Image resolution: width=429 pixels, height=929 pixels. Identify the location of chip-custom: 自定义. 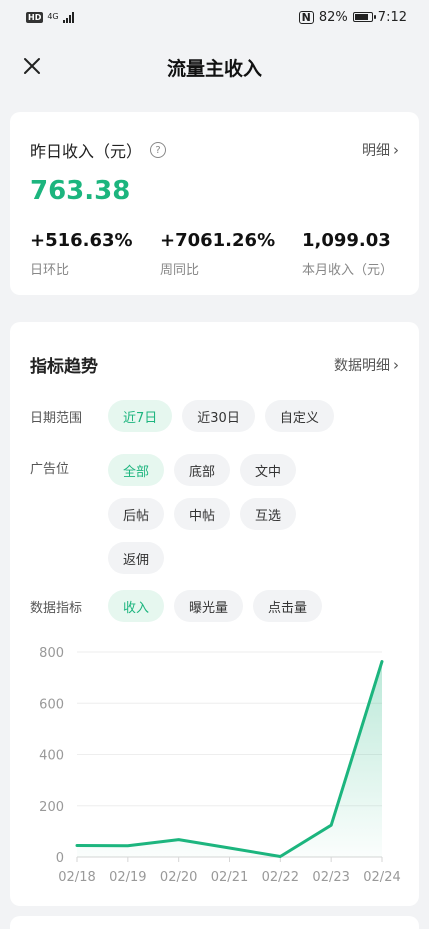
(299, 416).